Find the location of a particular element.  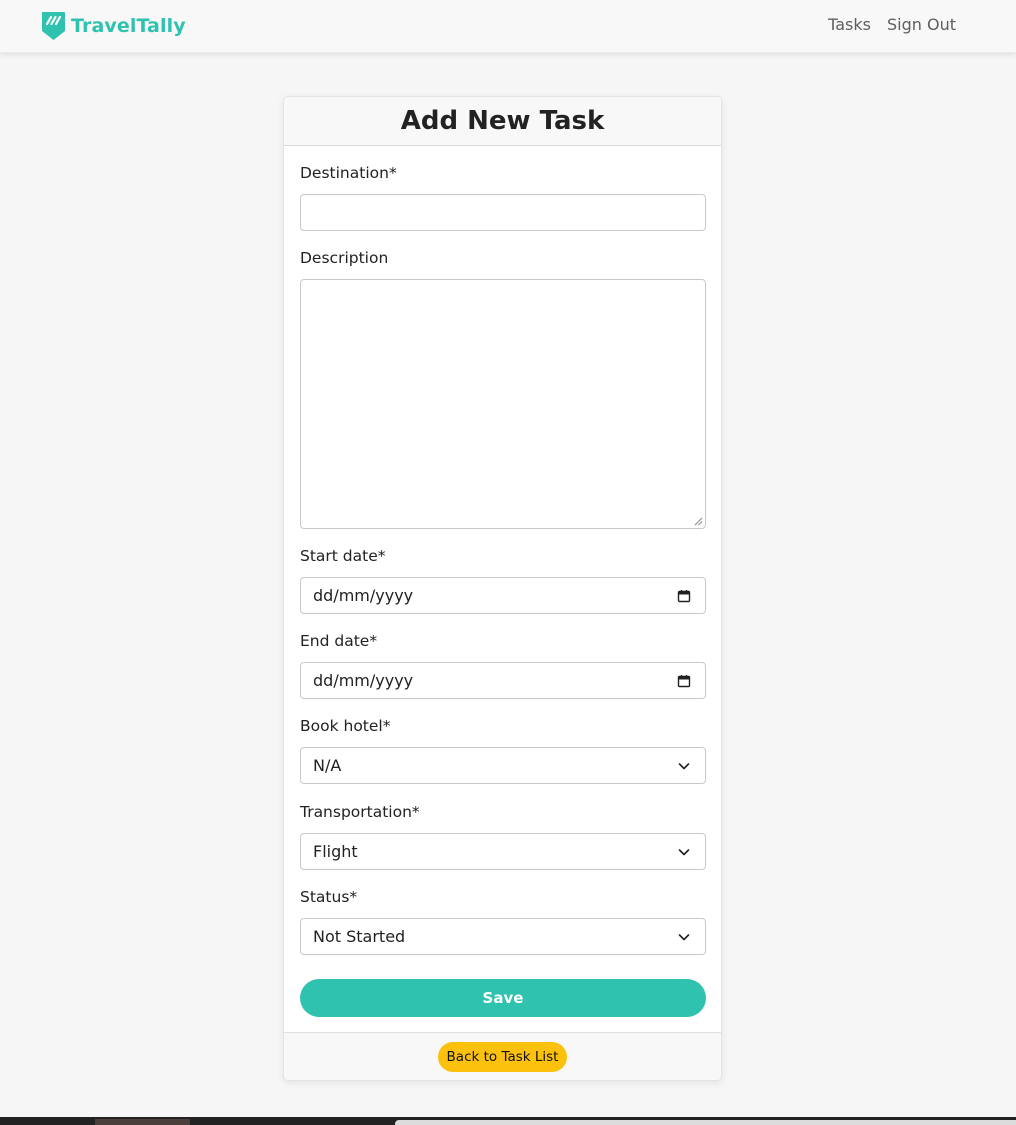

back-to-task-list-button: Back to Task List is located at coordinates (502, 1056).